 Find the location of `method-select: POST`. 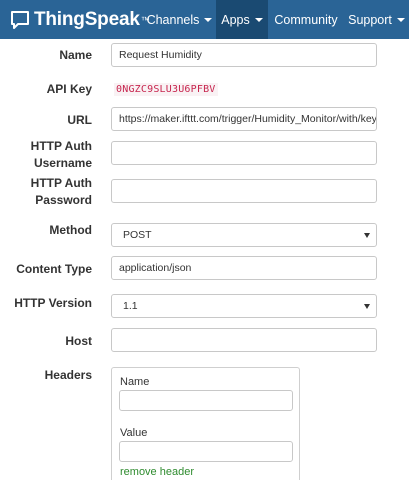

method-select: POST is located at coordinates (244, 235).